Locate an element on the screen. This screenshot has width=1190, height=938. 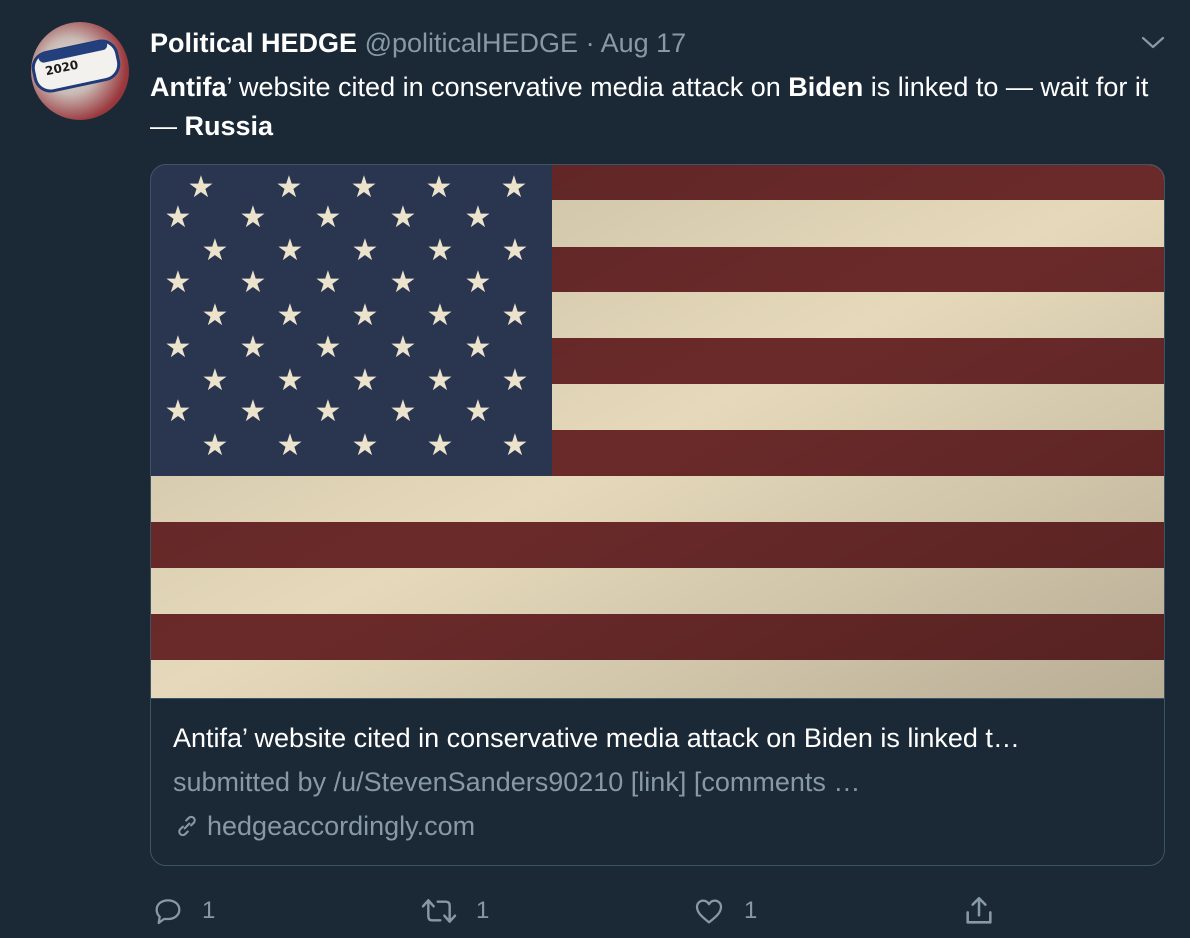
tweet-header: Political HEDGE @politicalHEDGE · Aug 17 is located at coordinates (418, 43).